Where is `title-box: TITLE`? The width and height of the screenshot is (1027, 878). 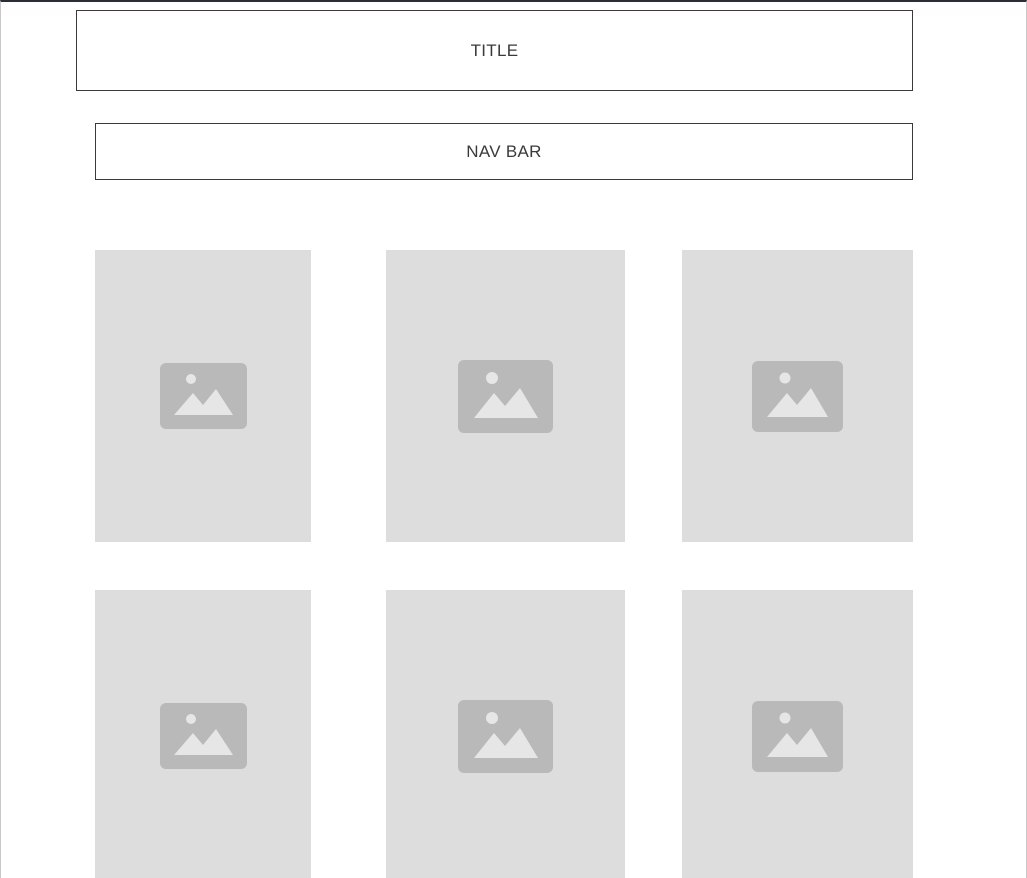
title-box: TITLE is located at coordinates (494, 50).